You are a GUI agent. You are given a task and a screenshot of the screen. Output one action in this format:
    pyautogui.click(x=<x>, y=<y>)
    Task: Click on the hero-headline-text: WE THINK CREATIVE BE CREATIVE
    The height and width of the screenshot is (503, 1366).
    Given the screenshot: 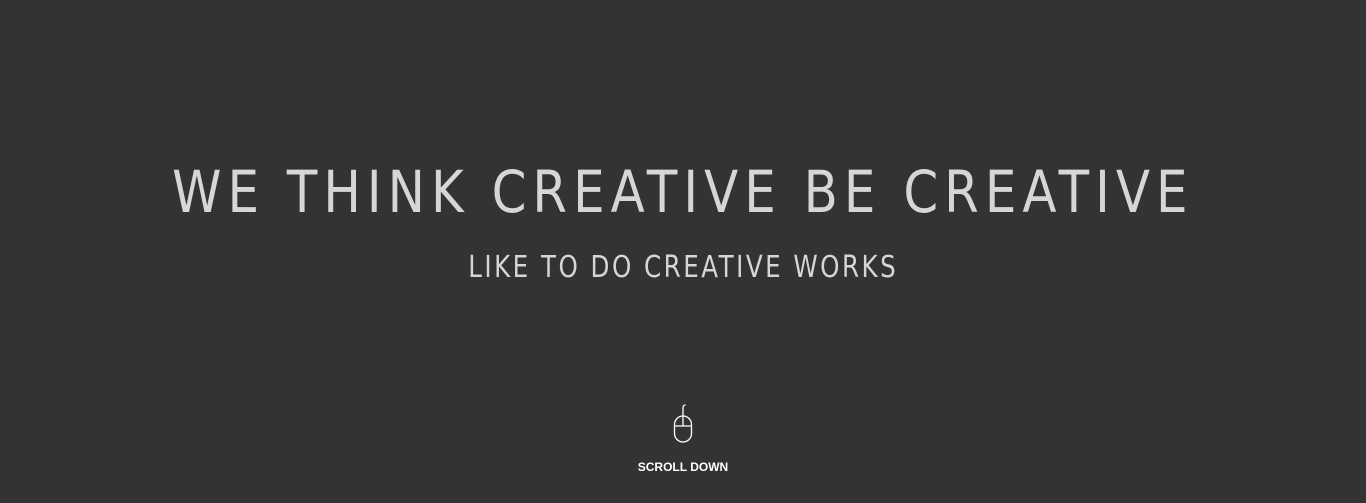 What is the action you would take?
    pyautogui.click(x=683, y=192)
    